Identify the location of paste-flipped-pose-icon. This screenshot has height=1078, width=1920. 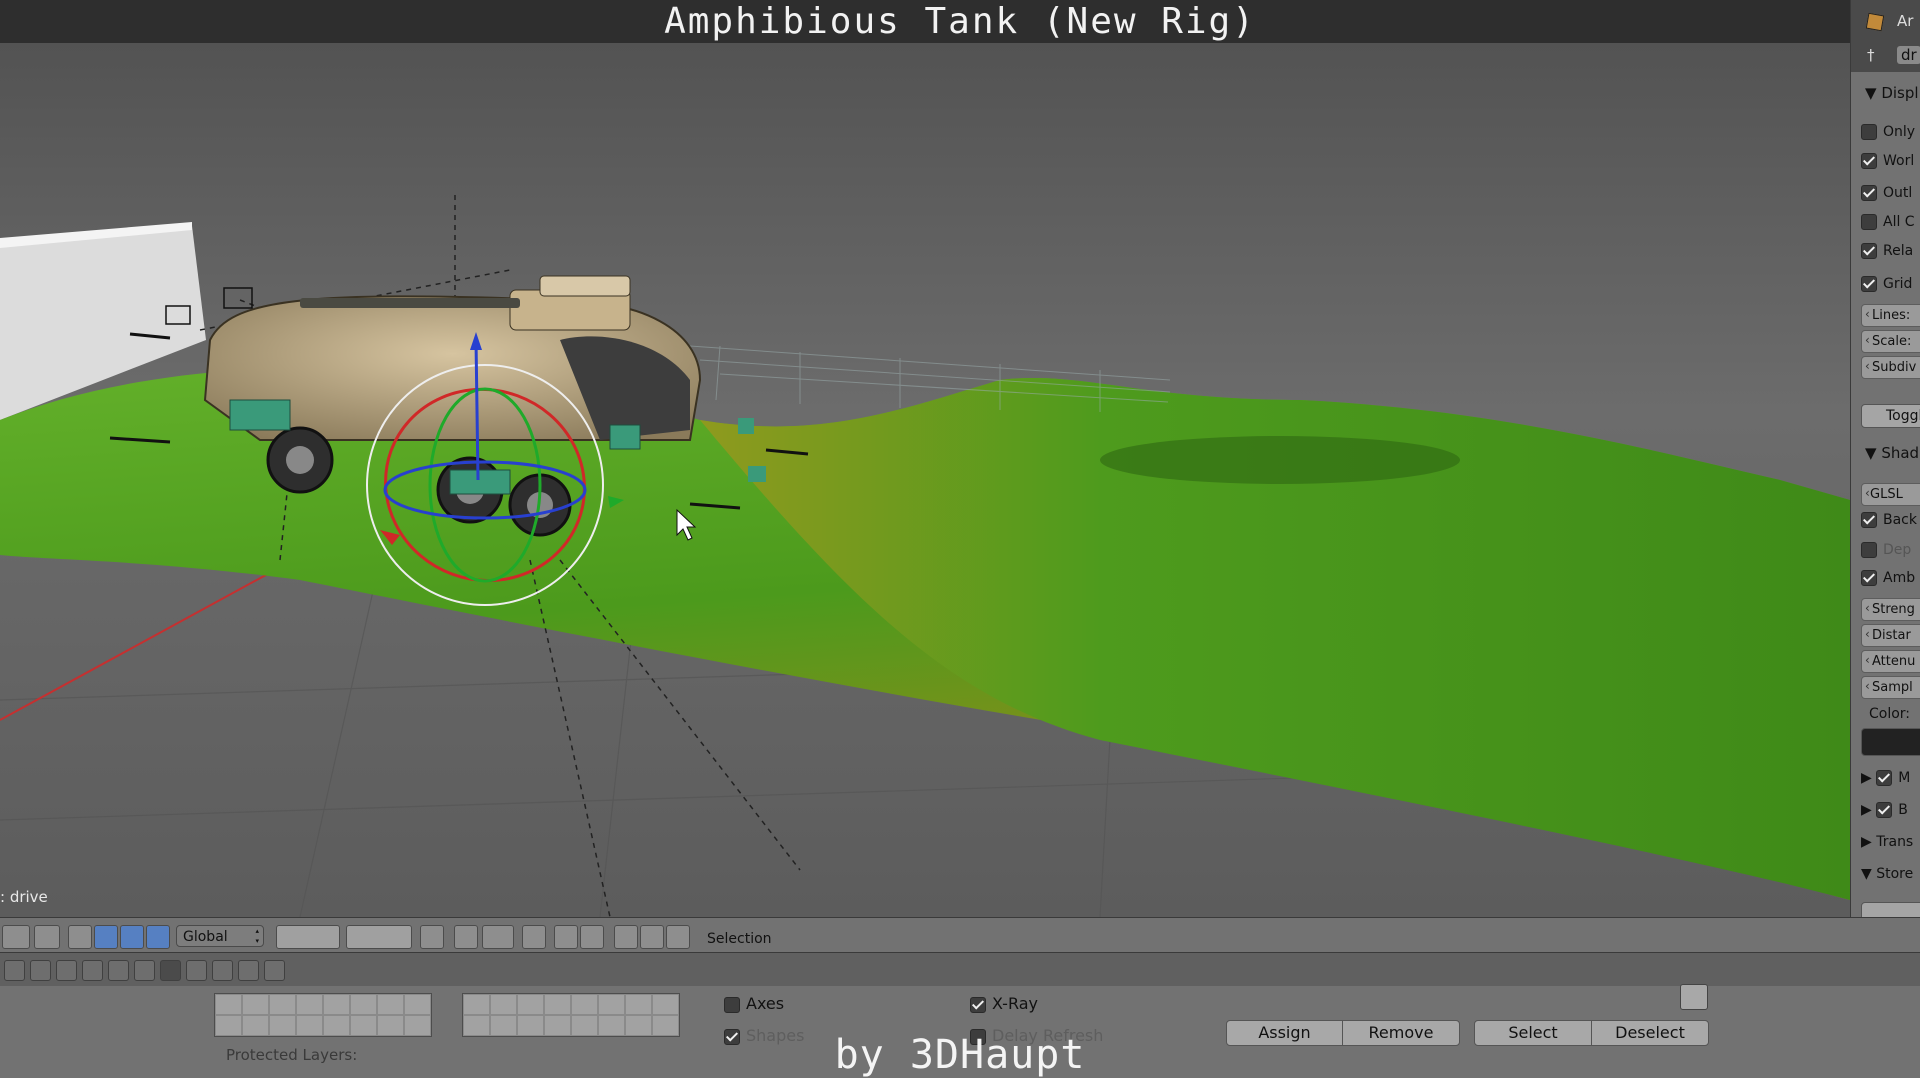
(678, 937).